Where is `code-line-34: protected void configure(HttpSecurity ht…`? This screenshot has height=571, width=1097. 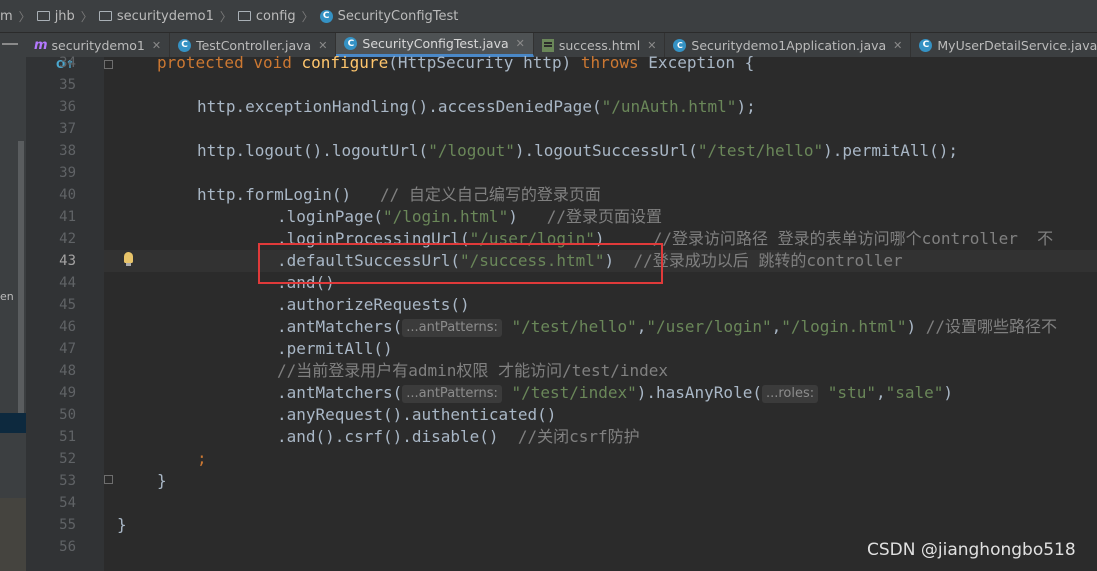 code-line-34: protected void configure(HttpSecurity ht… is located at coordinates (455, 63).